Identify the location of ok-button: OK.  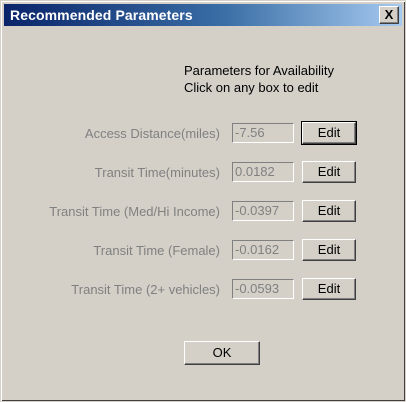
(222, 353).